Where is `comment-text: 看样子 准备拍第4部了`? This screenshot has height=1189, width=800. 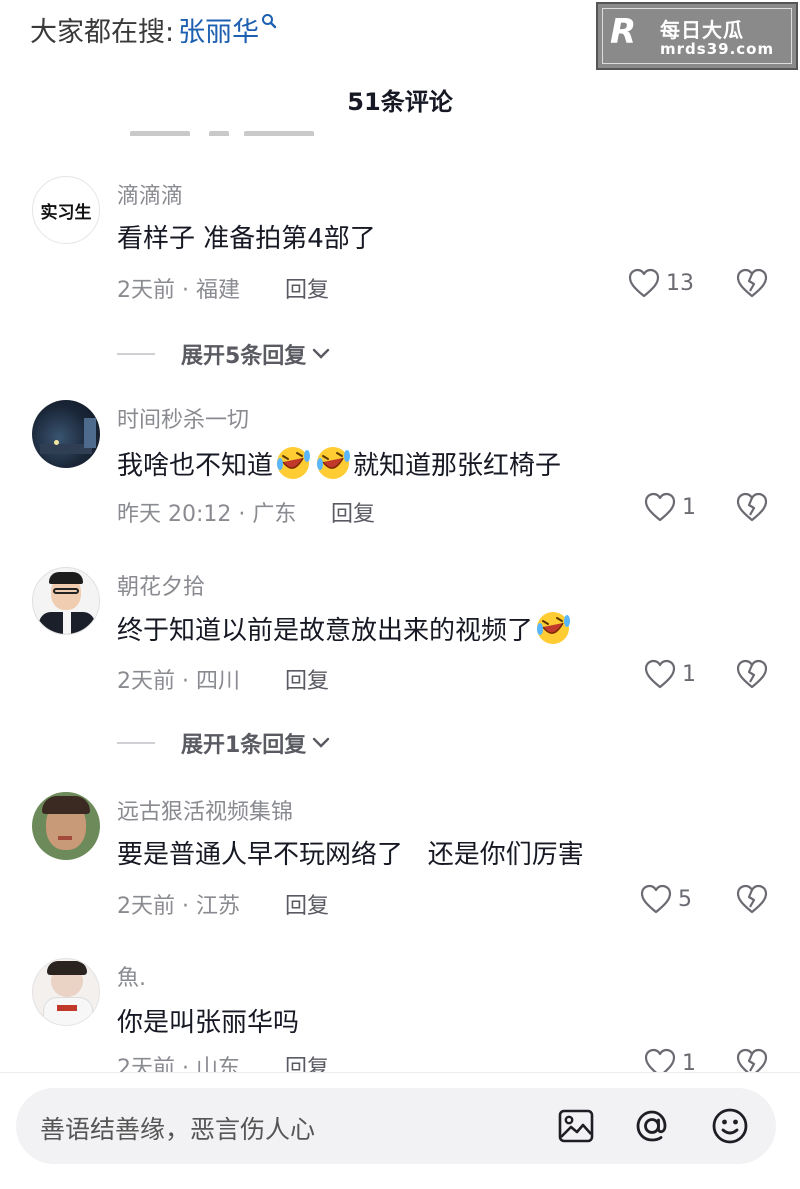
comment-text: 看样子 准备拍第4部了 is located at coordinates (246, 239).